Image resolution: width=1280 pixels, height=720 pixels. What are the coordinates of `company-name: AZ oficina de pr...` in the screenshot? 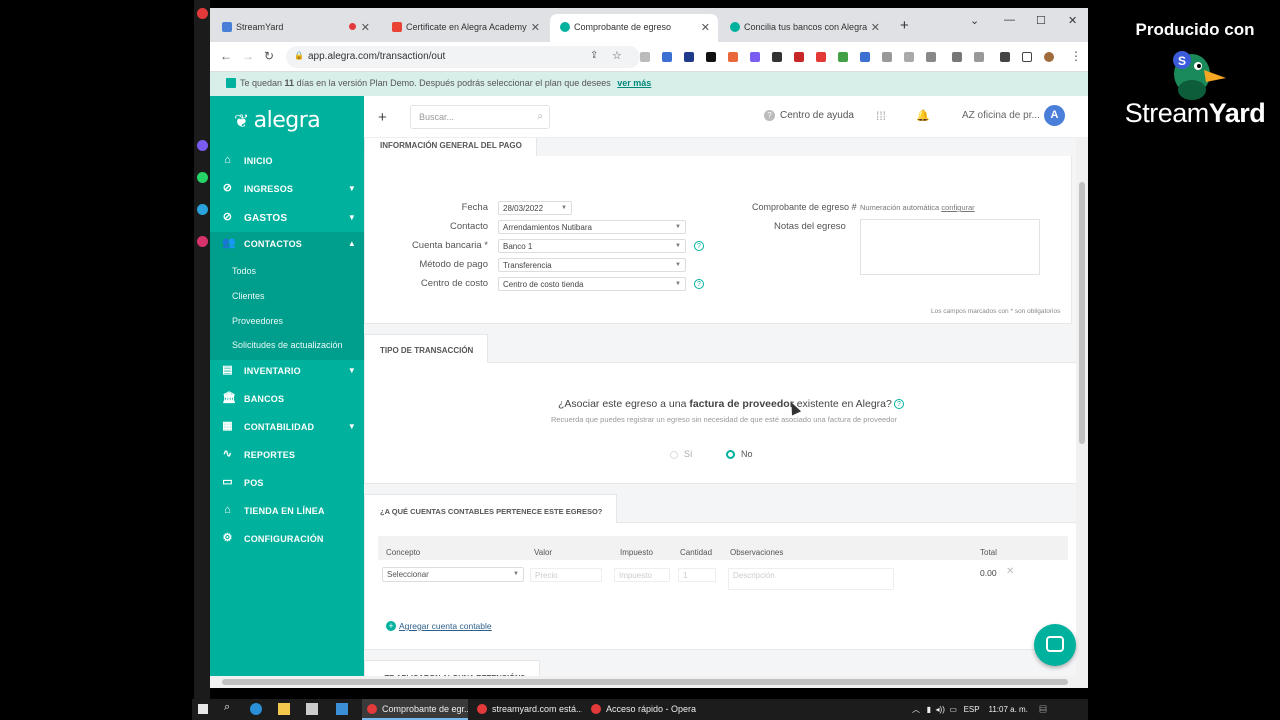 It's located at (1001, 115).